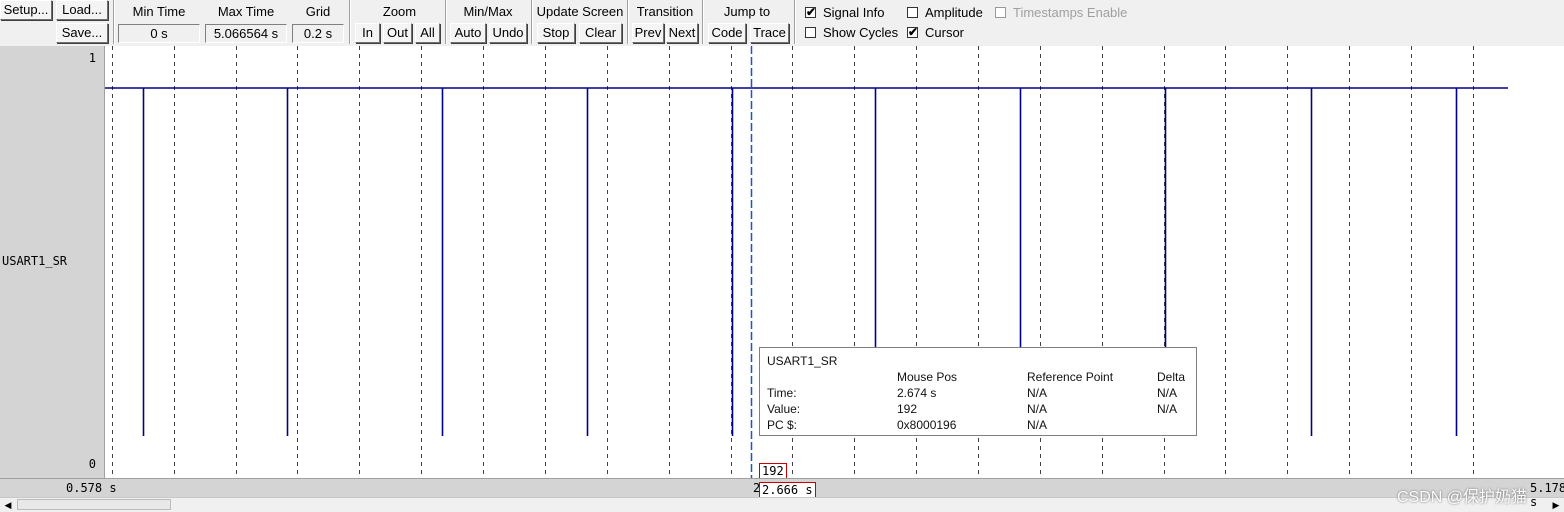  I want to click on transition-next-button: Next, so click(682, 33).